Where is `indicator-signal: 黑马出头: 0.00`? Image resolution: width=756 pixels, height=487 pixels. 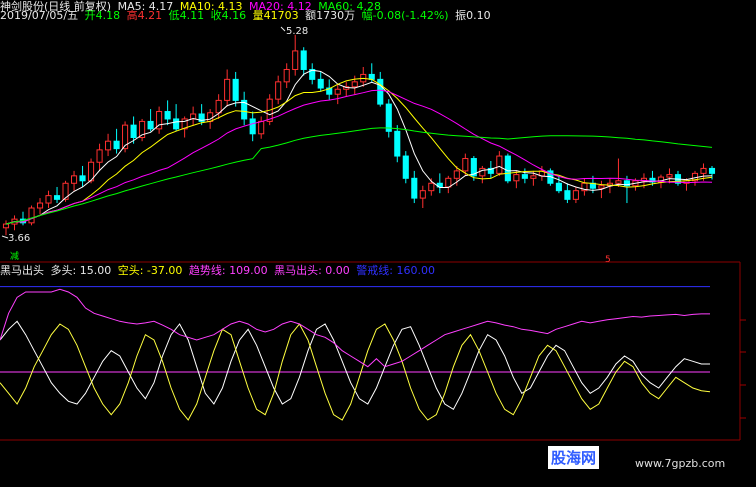 indicator-signal: 黑马出头: 0.00 is located at coordinates (312, 270).